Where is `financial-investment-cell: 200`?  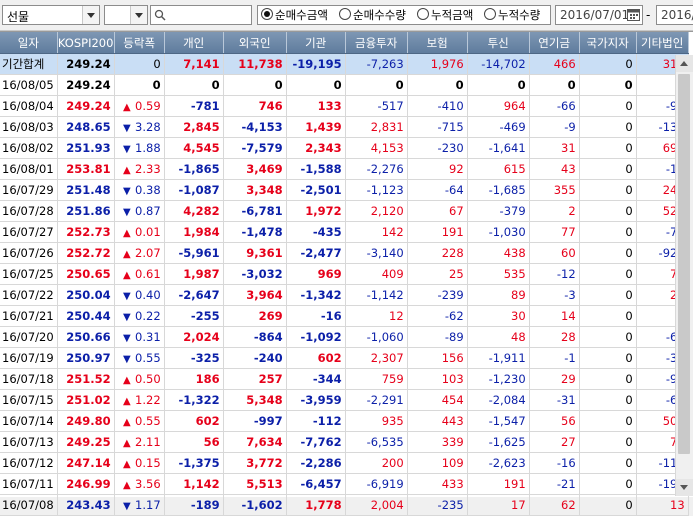 financial-investment-cell: 200 is located at coordinates (376, 463).